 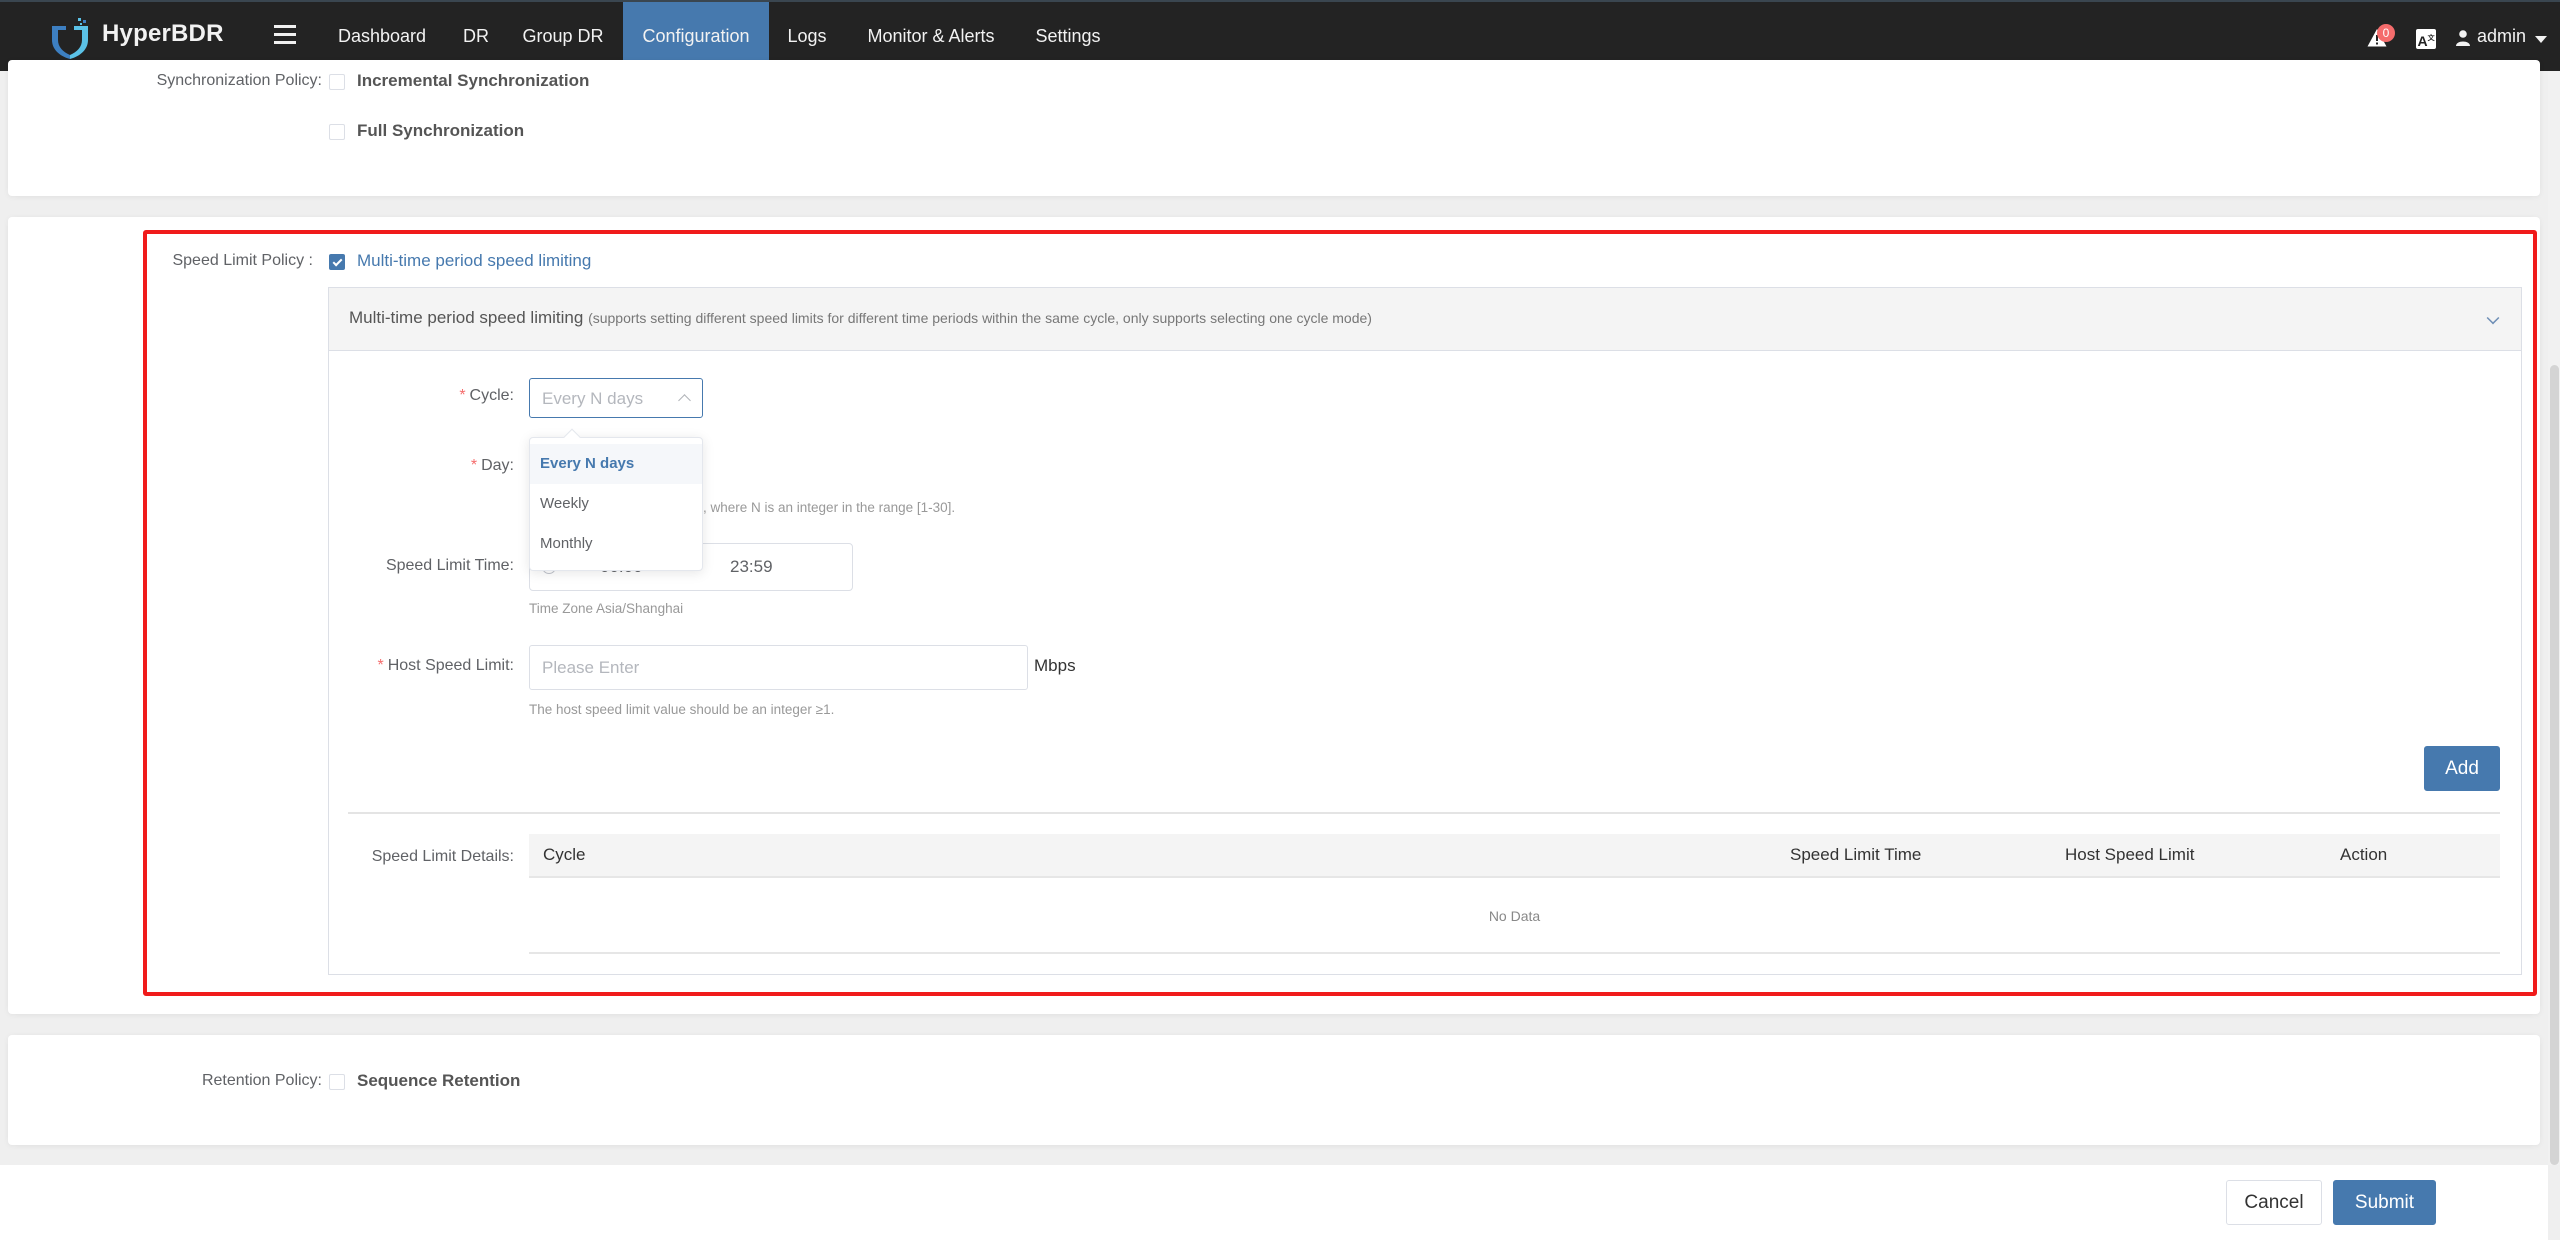 I want to click on divider, so click(x=1424, y=813).